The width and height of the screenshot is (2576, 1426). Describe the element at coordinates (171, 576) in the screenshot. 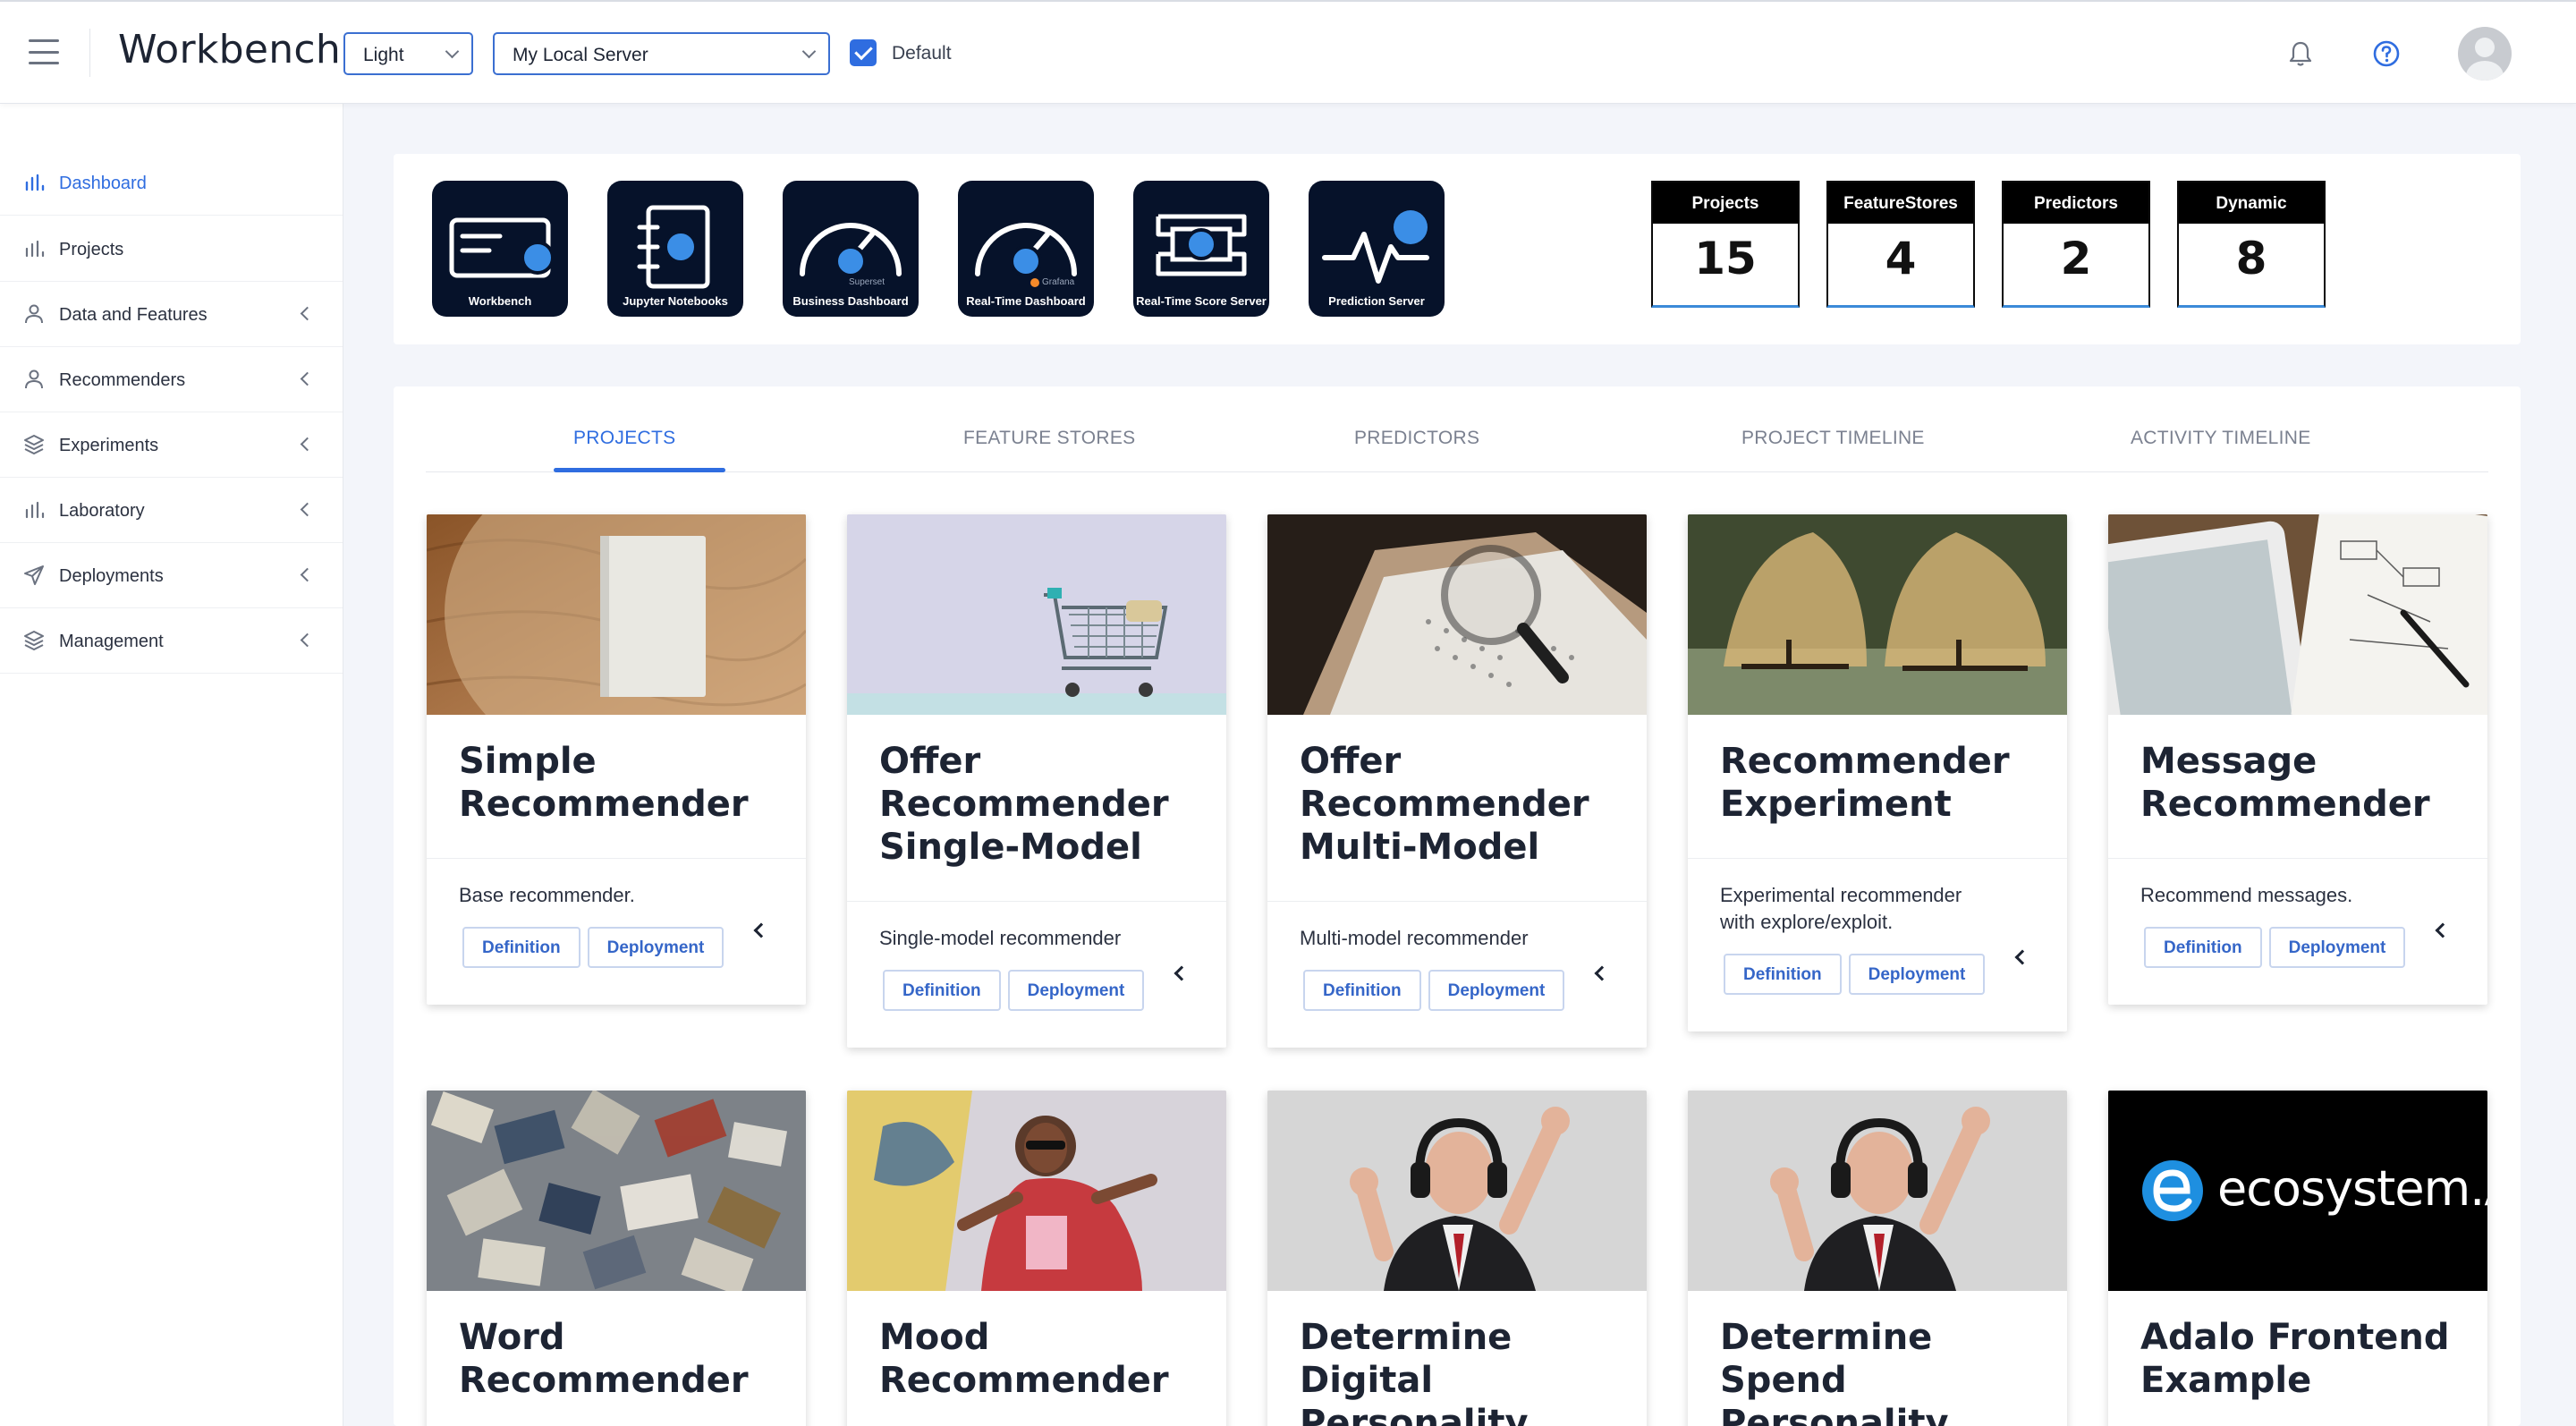

I see `sidebar-item-deployments: Deployments` at that location.